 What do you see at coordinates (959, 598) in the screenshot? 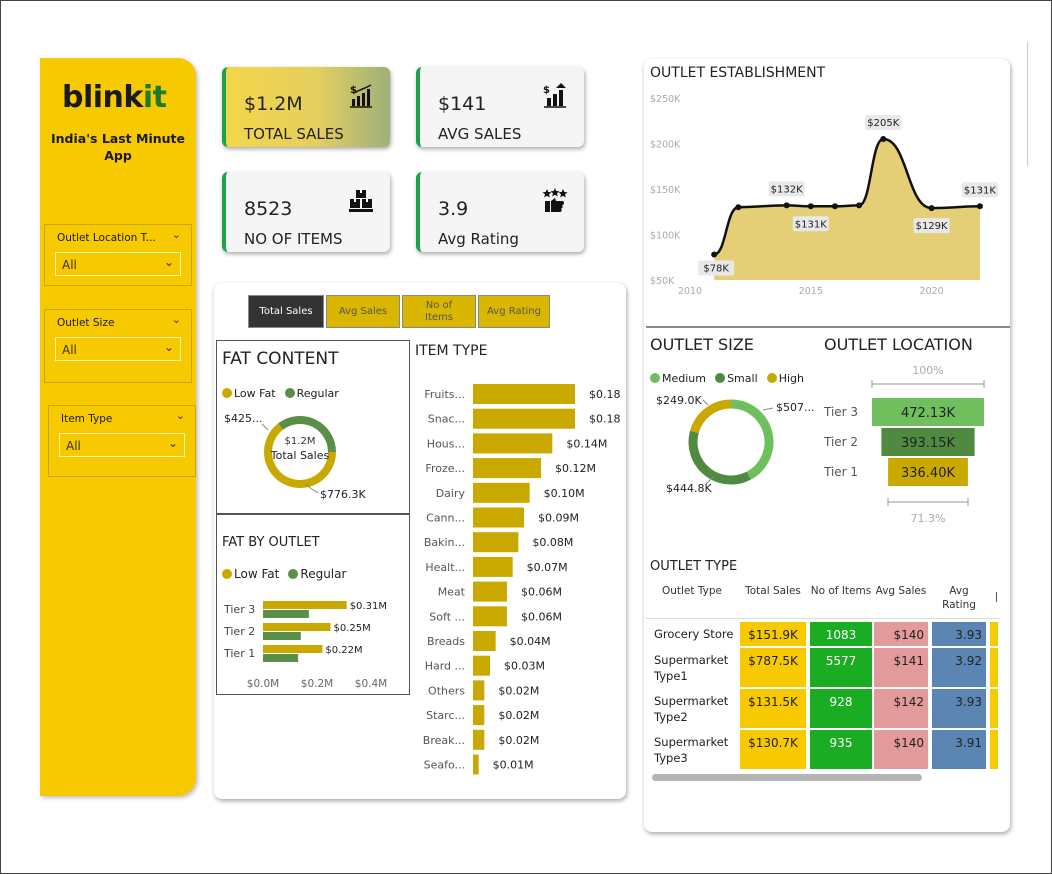
I see `column-header: Avg Rating` at bounding box center [959, 598].